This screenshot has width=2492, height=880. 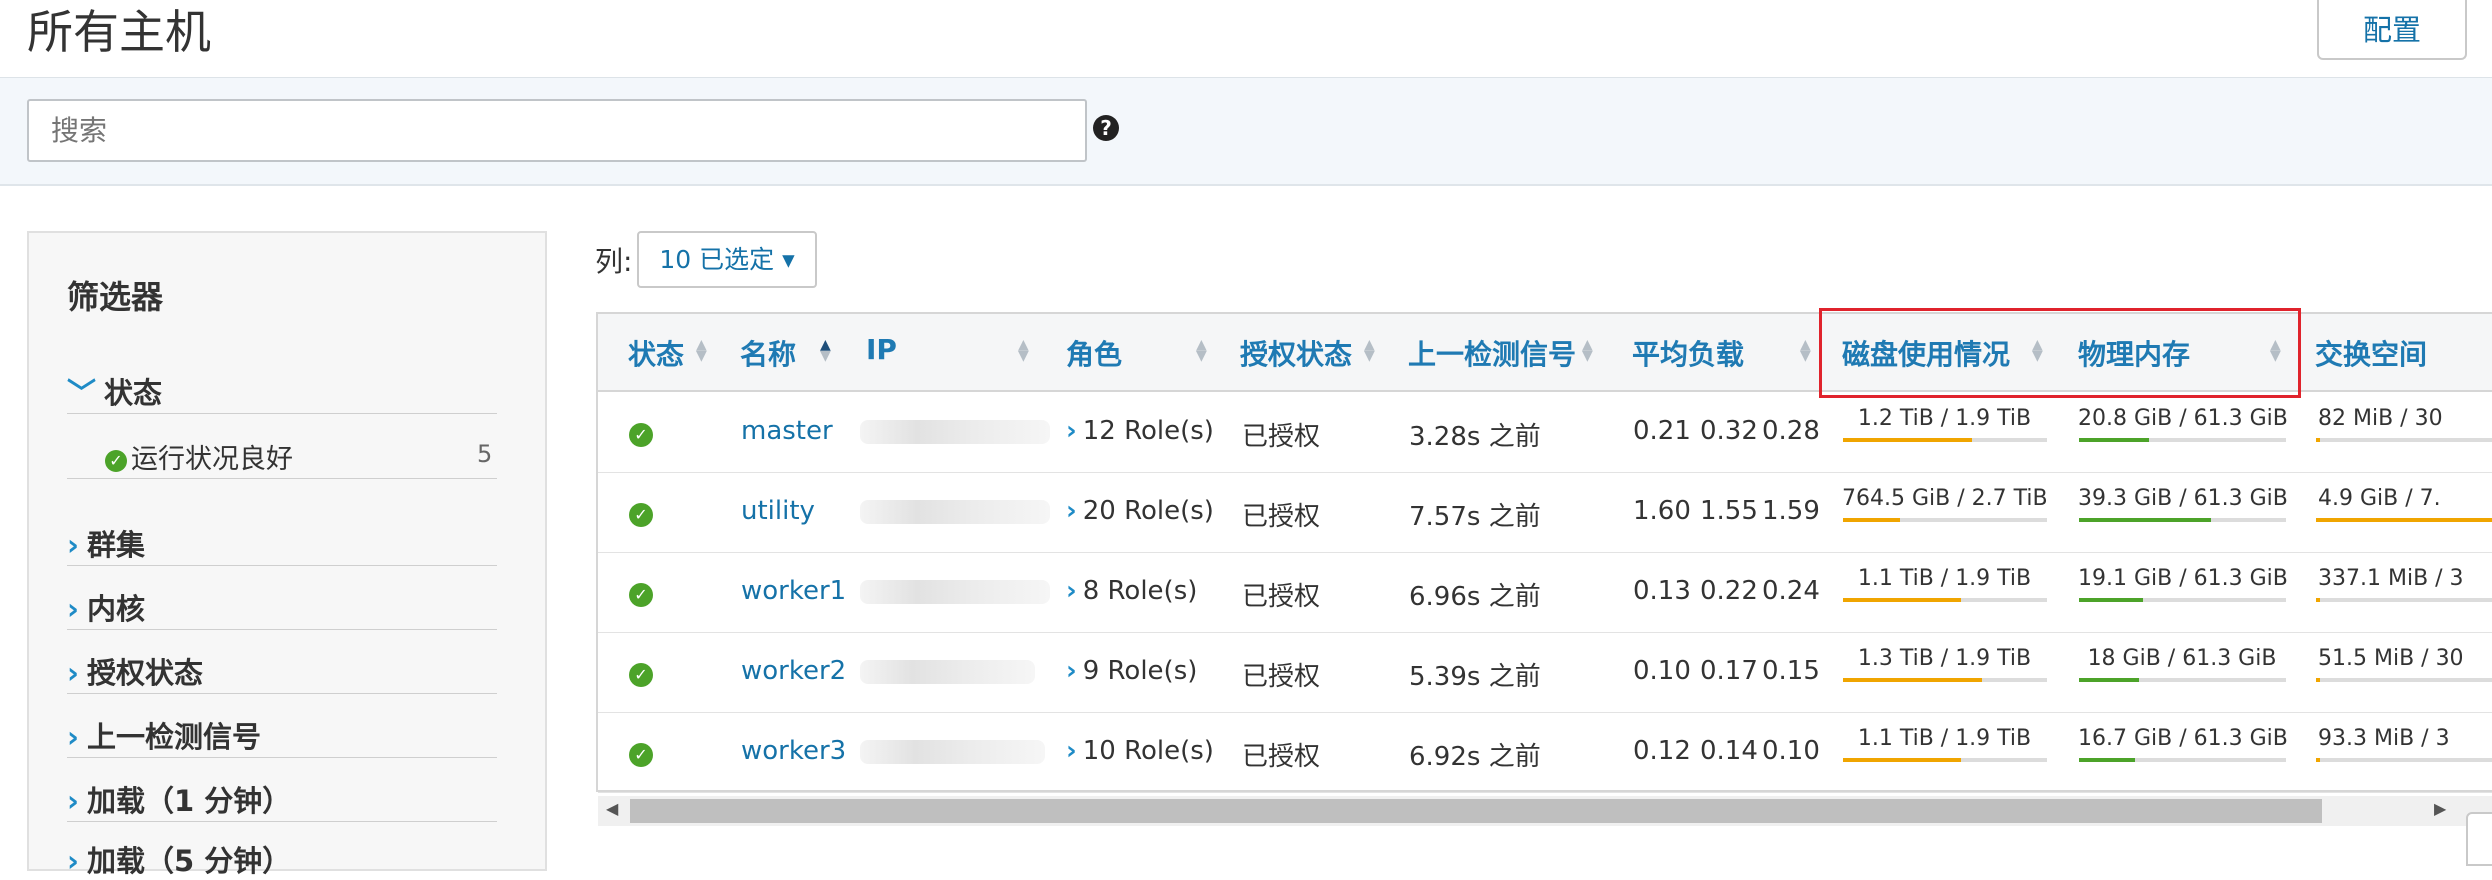 I want to click on filter-group-label: 加载（5 分钟）, so click(x=189, y=861).